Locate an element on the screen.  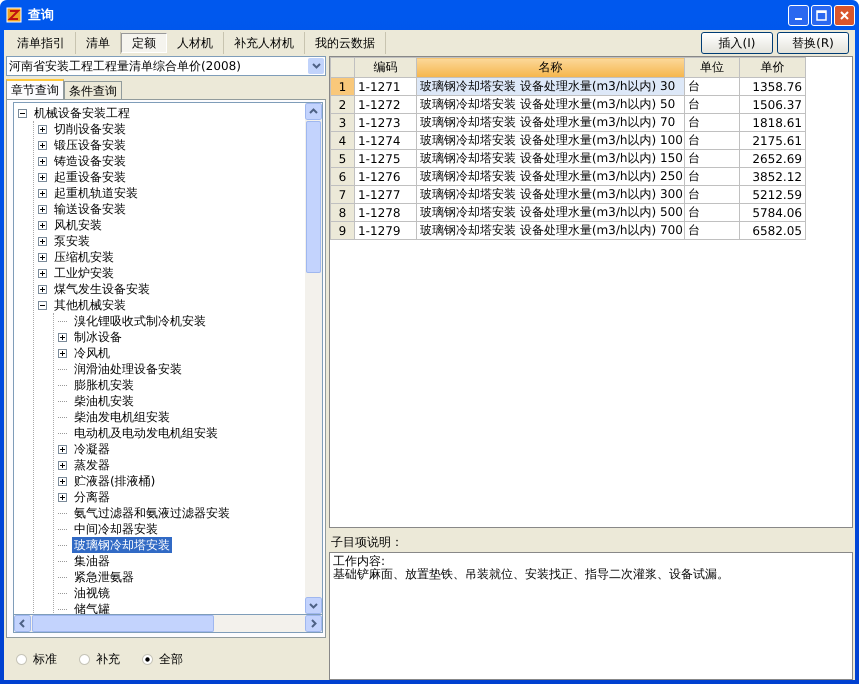
tab: 条件查询 is located at coordinates (93, 90).